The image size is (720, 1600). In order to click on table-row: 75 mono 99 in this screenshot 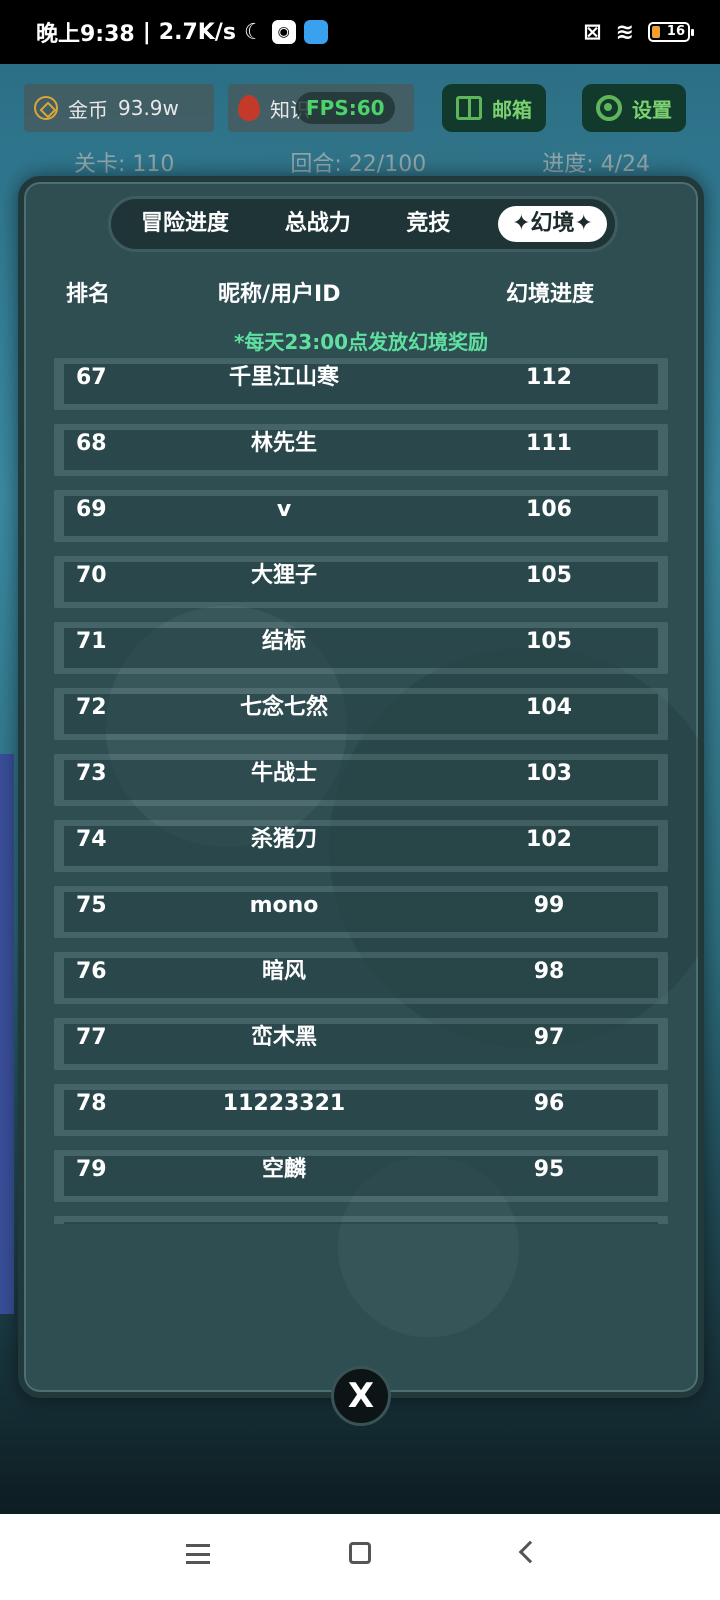, I will do `click(361, 912)`.